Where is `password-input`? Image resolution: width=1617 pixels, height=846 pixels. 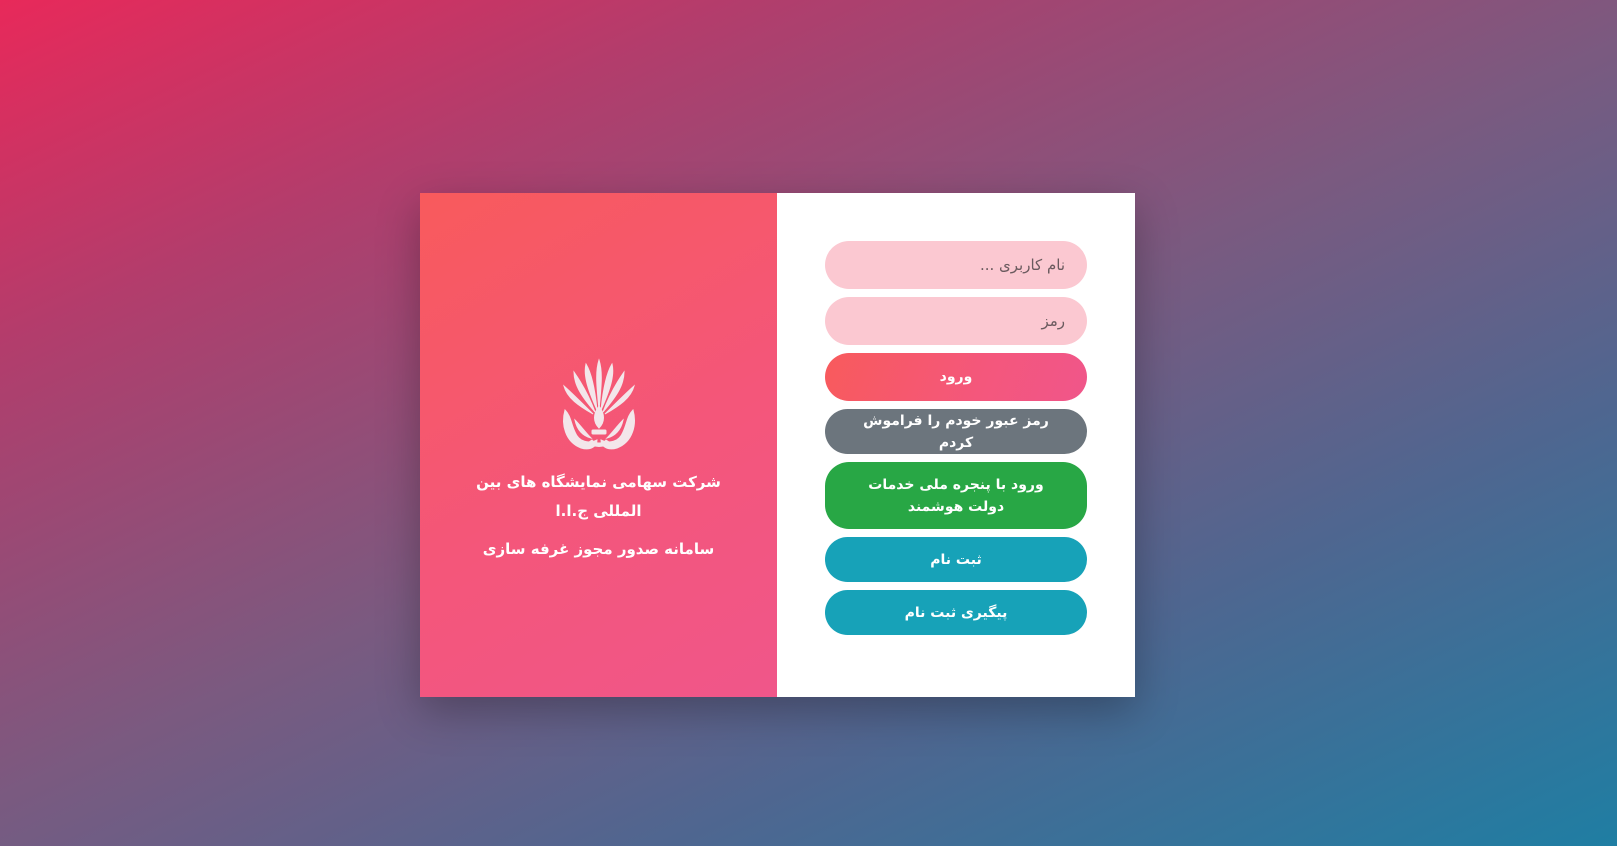 password-input is located at coordinates (956, 321).